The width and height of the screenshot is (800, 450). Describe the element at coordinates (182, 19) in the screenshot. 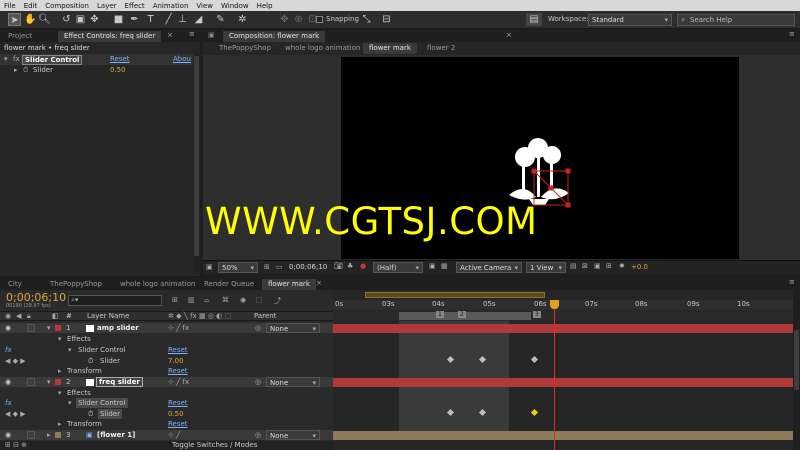

I see `clone-stamp-tool-icon: ⊥` at that location.